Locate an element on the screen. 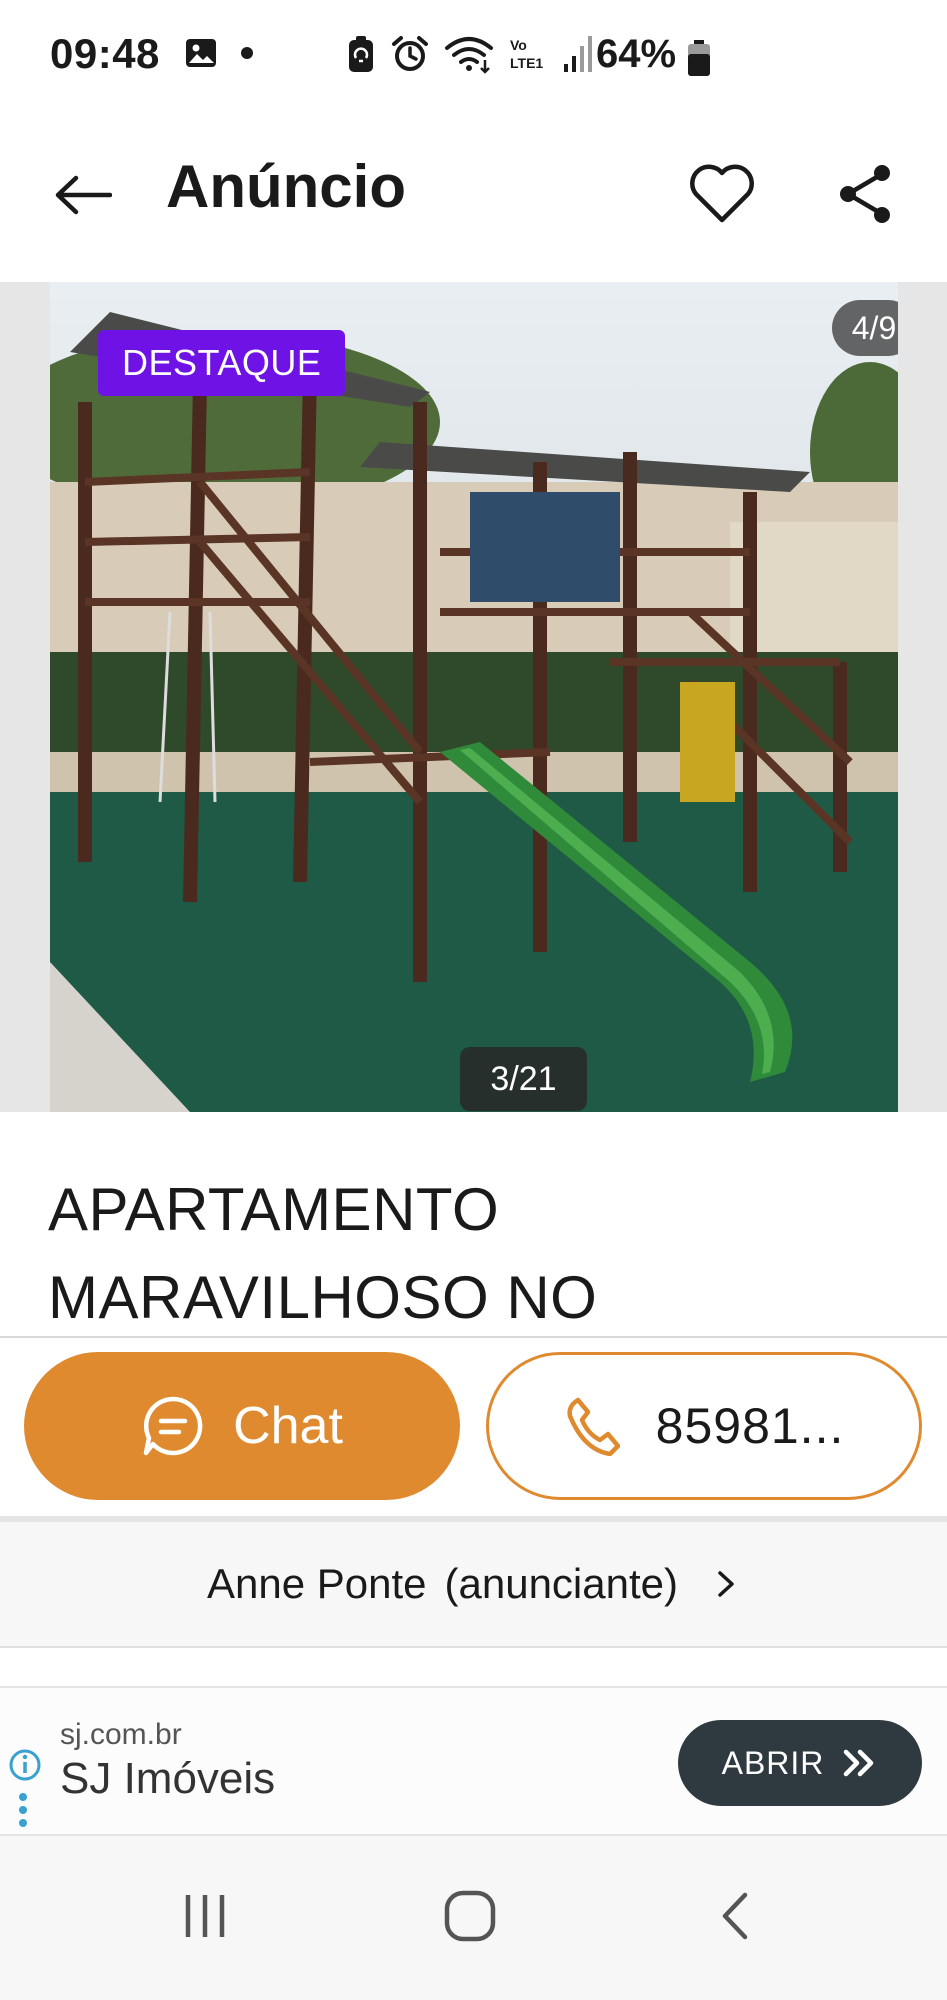 Image resolution: width=947 pixels, height=2000 pixels. back-arrow-icon is located at coordinates (83, 195).